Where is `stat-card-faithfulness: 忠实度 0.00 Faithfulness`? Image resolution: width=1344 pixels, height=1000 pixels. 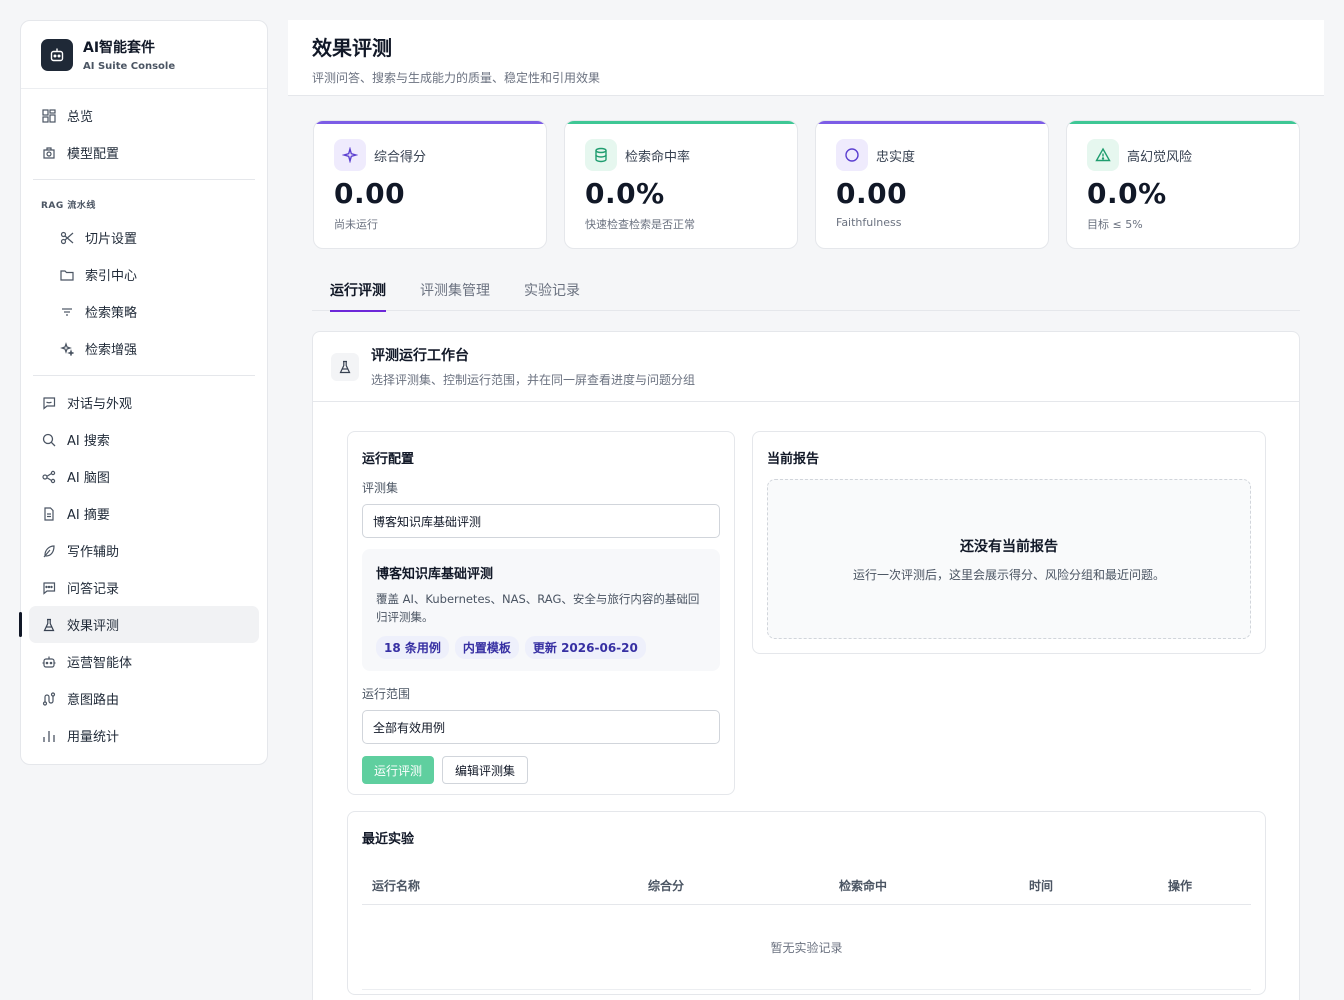 stat-card-faithfulness: 忠实度 0.00 Faithfulness is located at coordinates (932, 184).